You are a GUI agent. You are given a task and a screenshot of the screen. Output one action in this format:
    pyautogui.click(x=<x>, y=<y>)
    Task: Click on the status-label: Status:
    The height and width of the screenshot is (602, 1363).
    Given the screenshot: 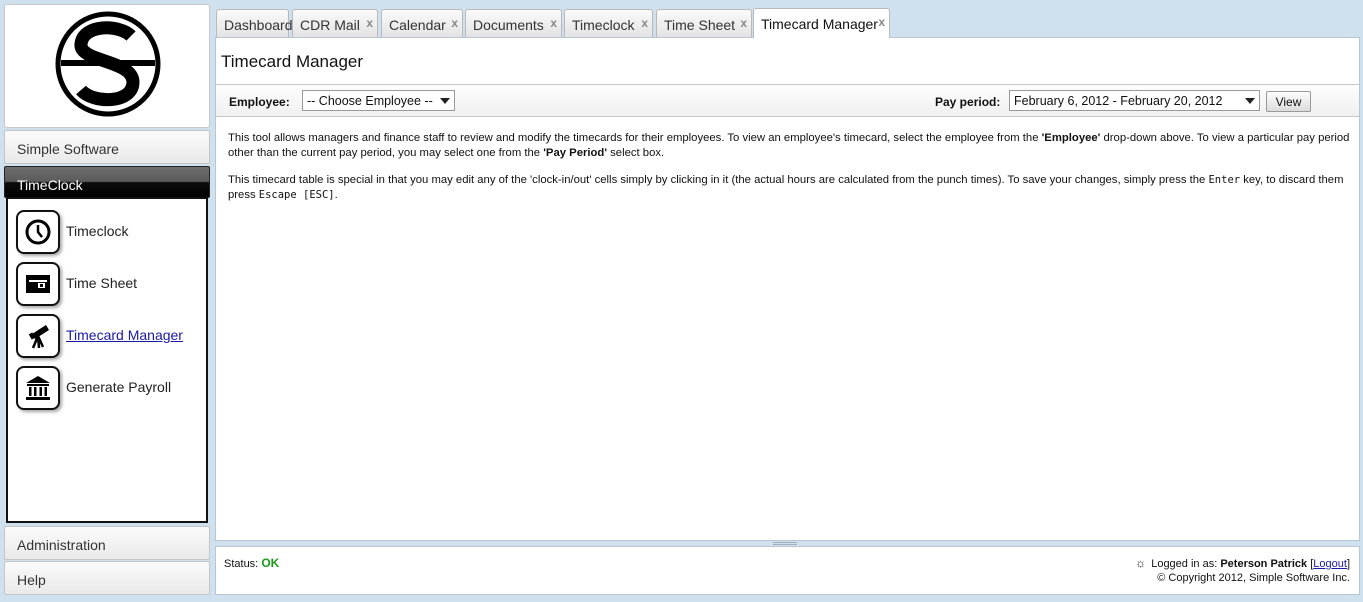 What is the action you would take?
    pyautogui.click(x=241, y=564)
    